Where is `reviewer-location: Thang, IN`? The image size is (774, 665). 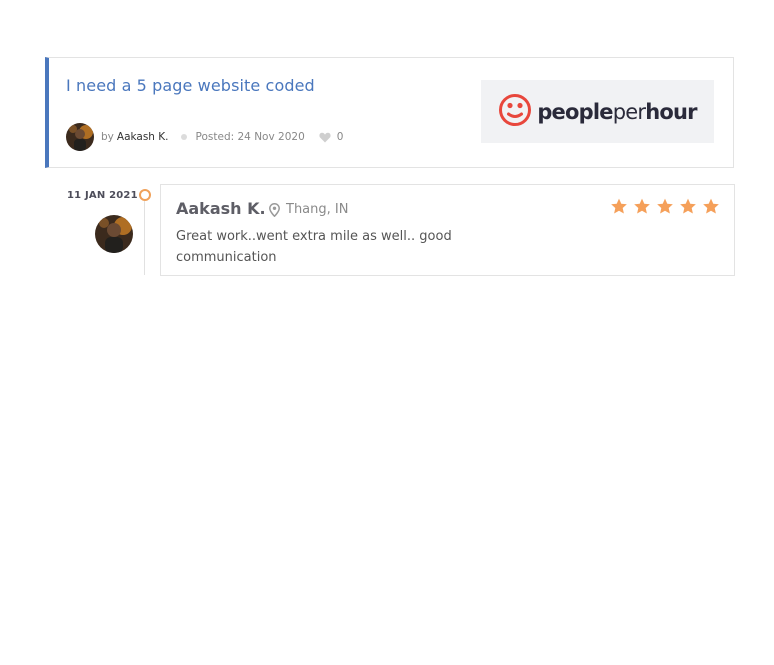
reviewer-location: Thang, IN is located at coordinates (308, 209).